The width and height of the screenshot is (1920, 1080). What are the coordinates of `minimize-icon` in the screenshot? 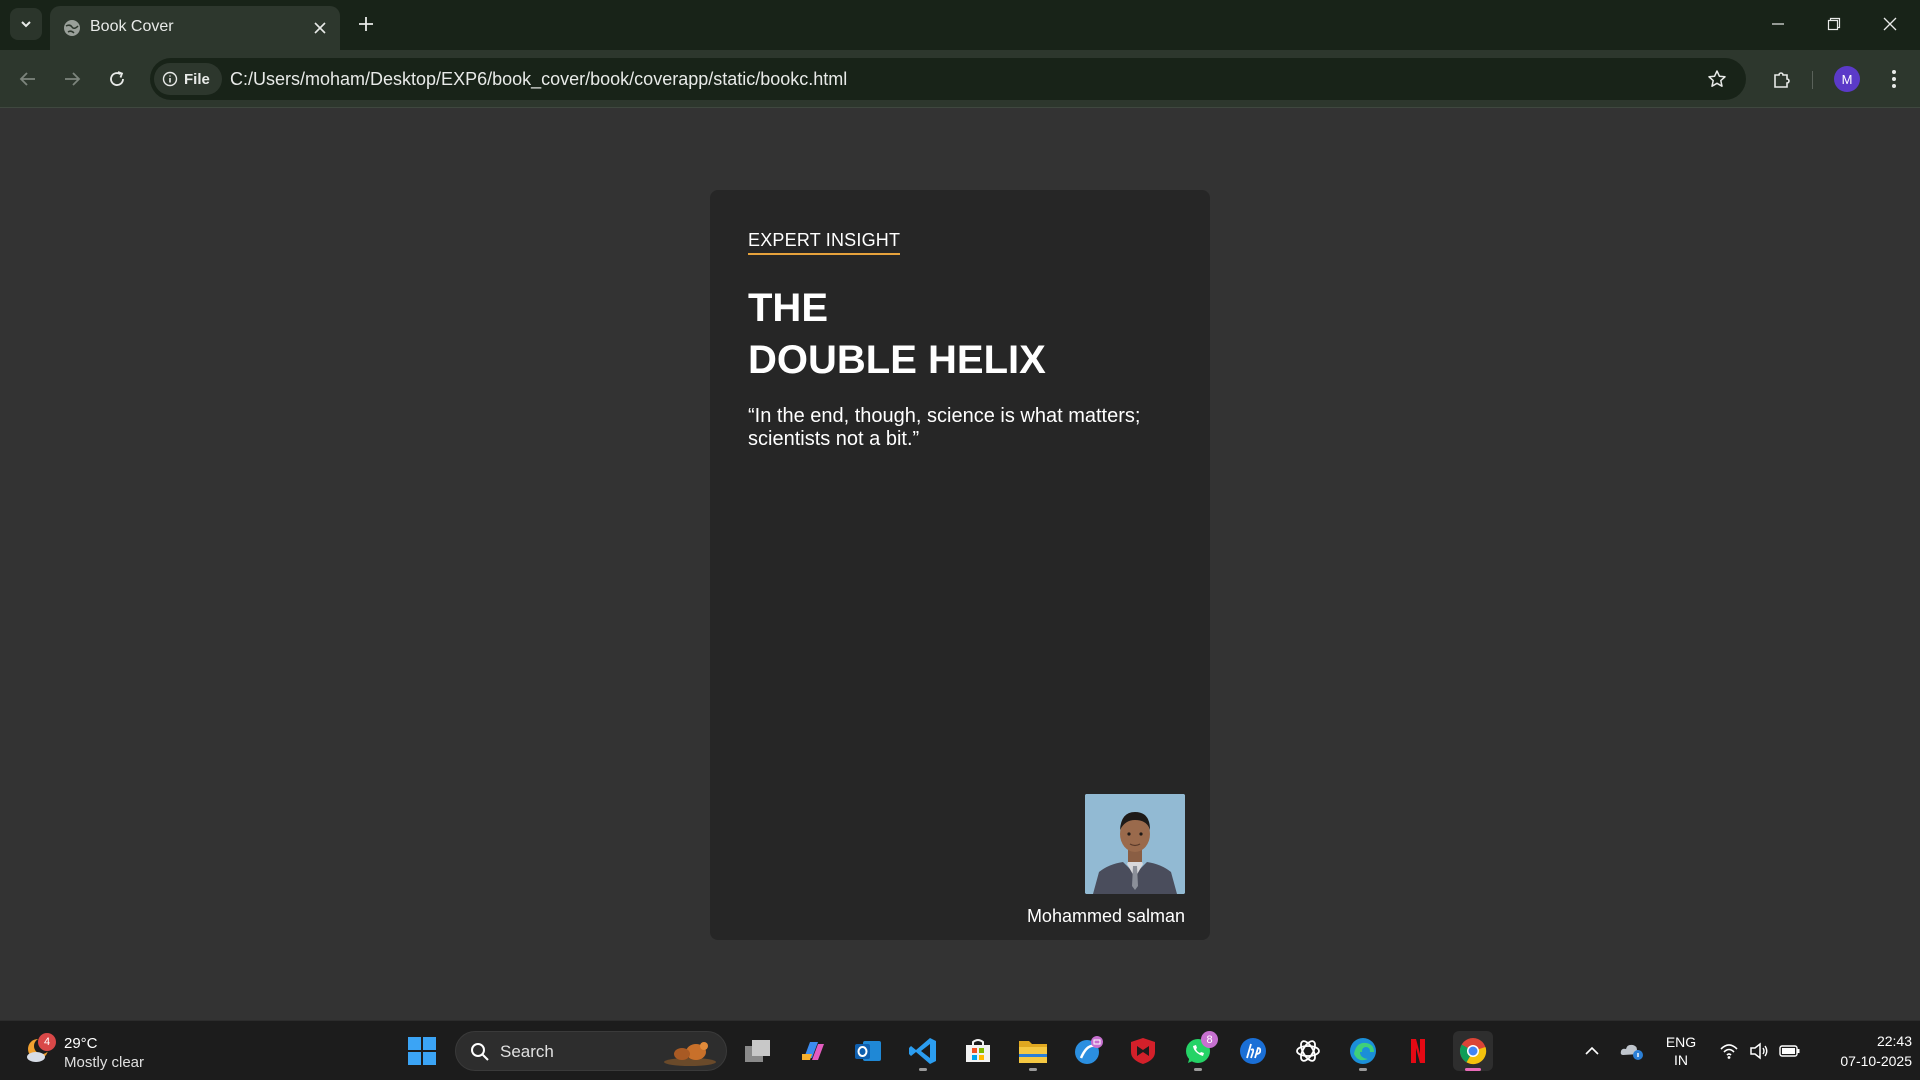 It's located at (1778, 24).